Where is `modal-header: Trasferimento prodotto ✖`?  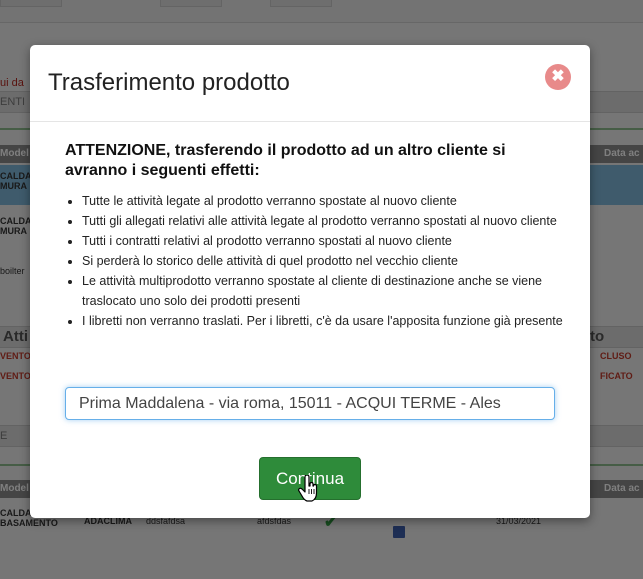 modal-header: Trasferimento prodotto ✖ is located at coordinates (310, 83).